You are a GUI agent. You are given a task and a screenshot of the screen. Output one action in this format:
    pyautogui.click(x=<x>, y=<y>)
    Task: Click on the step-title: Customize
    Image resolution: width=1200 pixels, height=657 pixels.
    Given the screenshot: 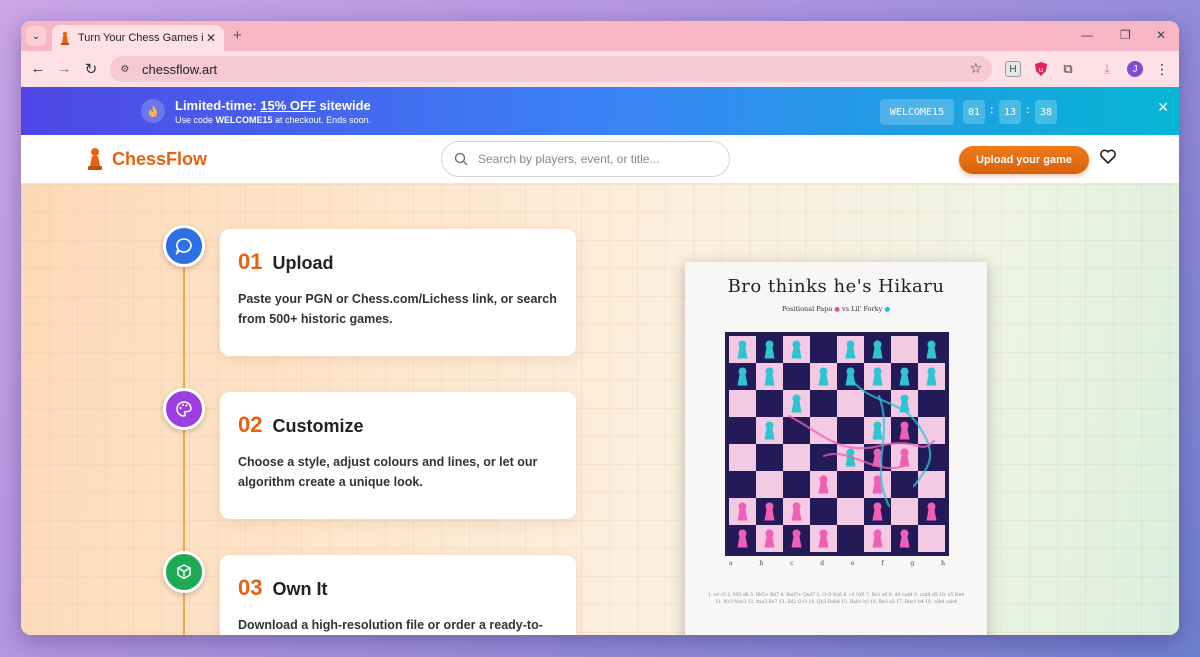 What is the action you would take?
    pyautogui.click(x=318, y=426)
    